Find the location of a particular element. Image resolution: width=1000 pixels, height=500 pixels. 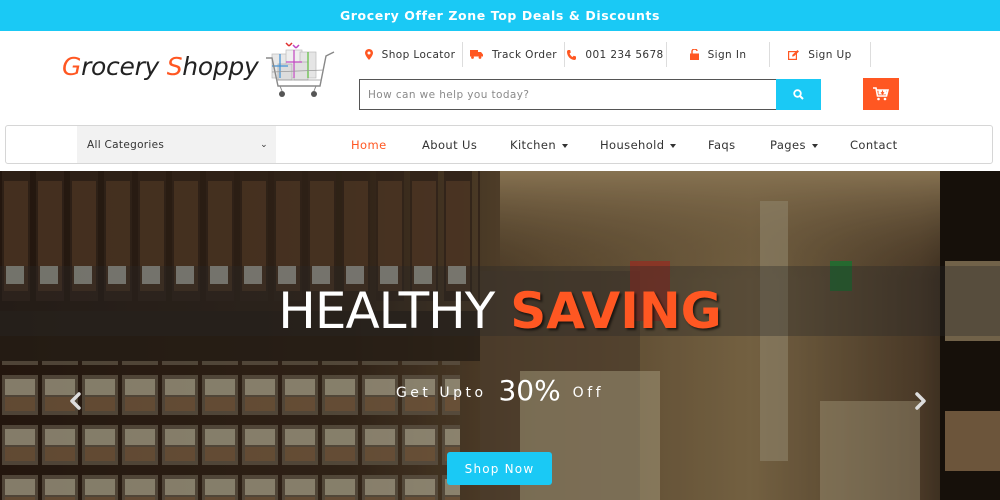

shopping-cart-gifts-icon is located at coordinates (300, 69).